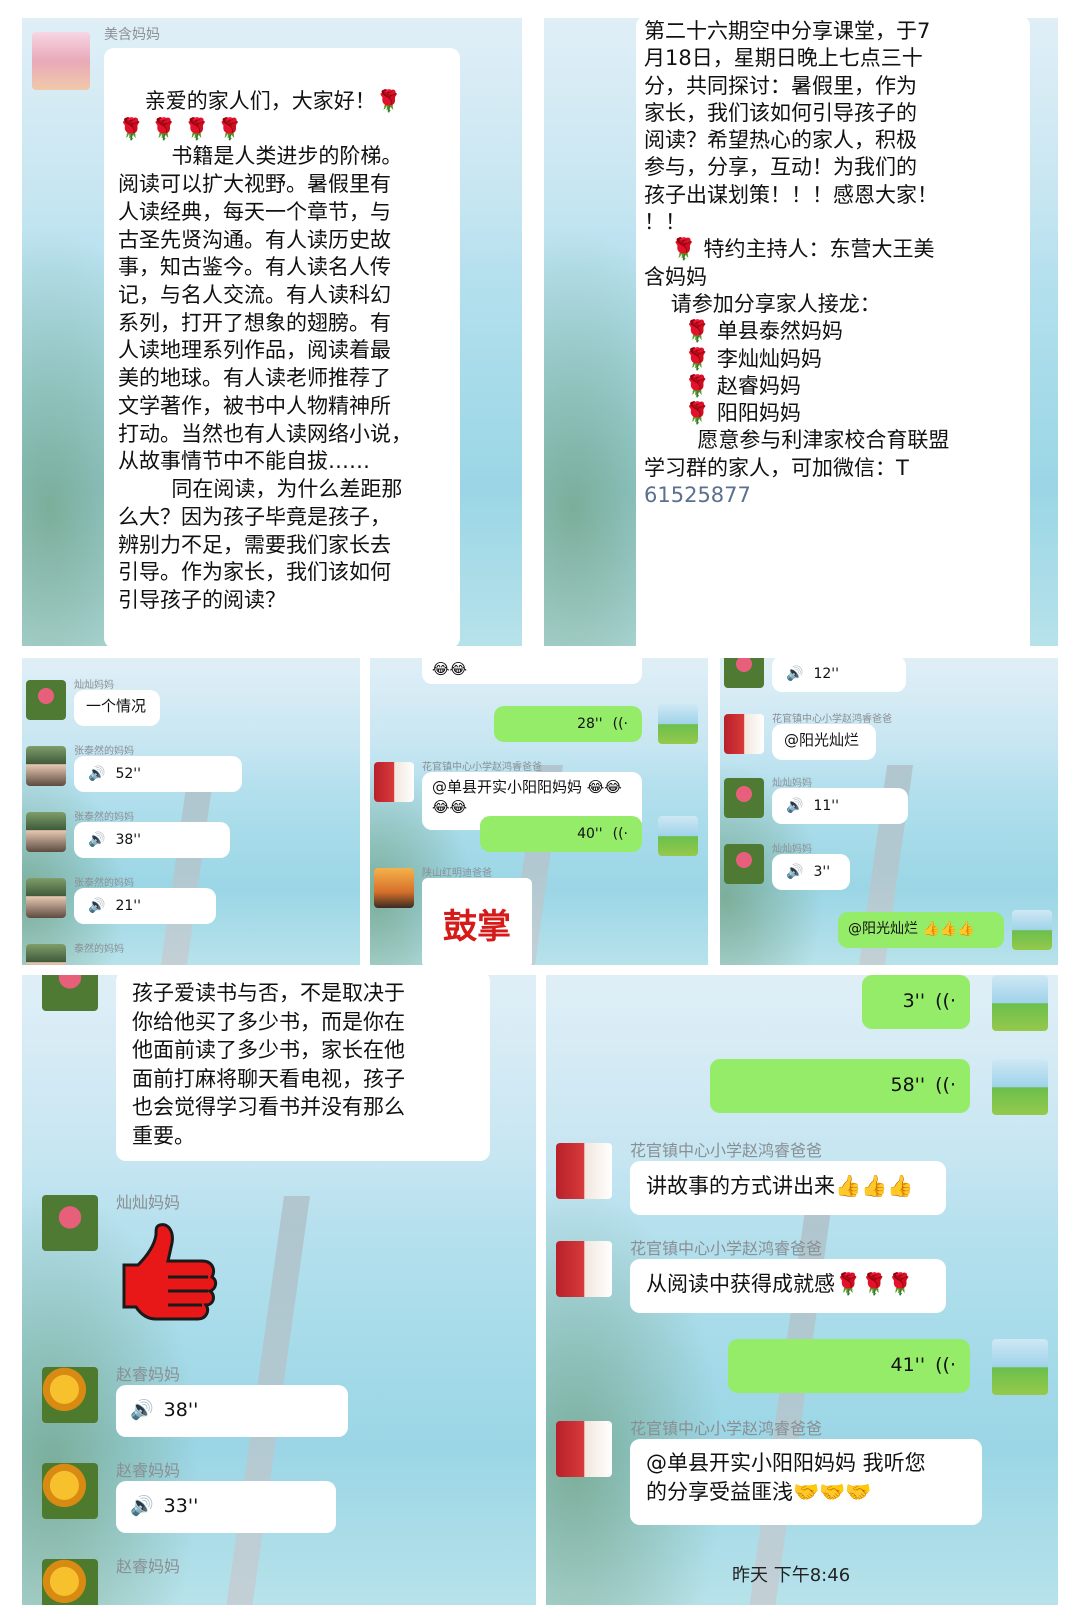 This screenshot has height=1620, width=1080. Describe the element at coordinates (128, 839) in the screenshot. I see `voice-duration: 38''` at that location.